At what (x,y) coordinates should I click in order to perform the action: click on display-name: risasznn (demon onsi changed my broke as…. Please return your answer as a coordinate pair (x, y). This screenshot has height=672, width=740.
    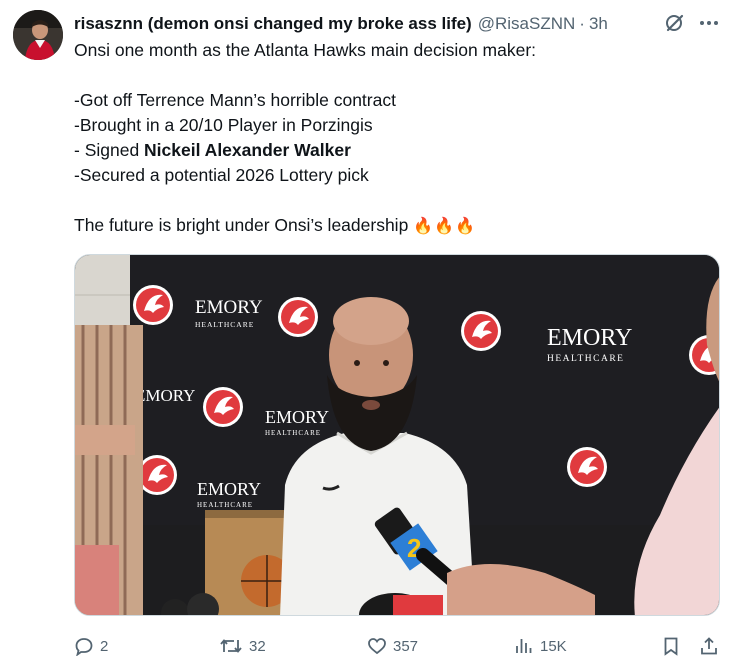
    Looking at the image, I should click on (273, 24).